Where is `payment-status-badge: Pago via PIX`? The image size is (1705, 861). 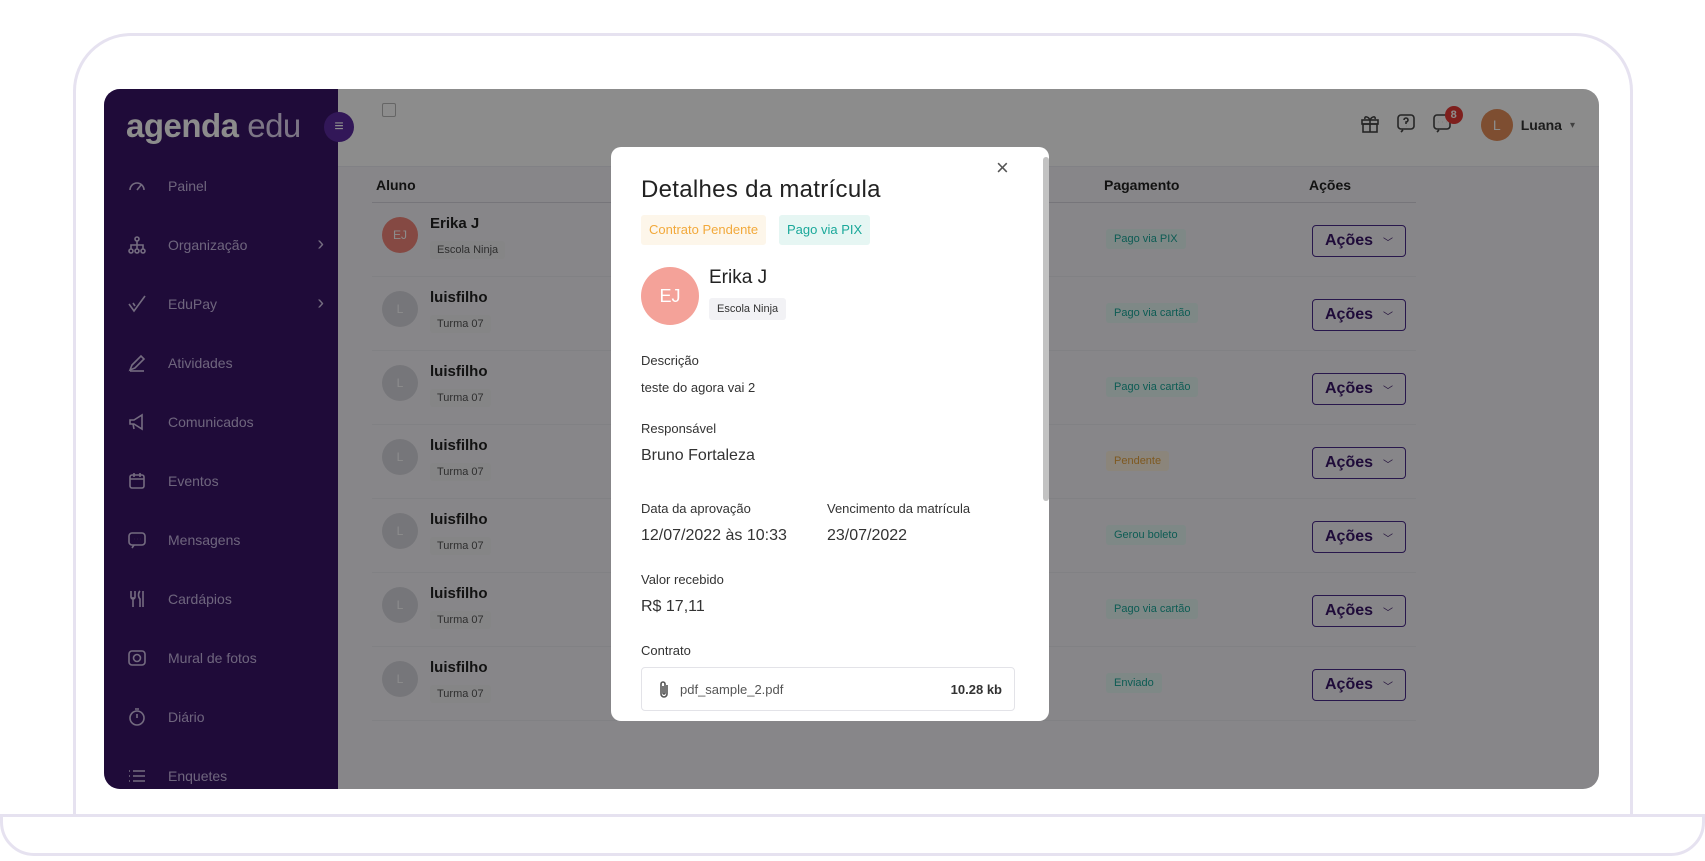
payment-status-badge: Pago via PIX is located at coordinates (825, 230).